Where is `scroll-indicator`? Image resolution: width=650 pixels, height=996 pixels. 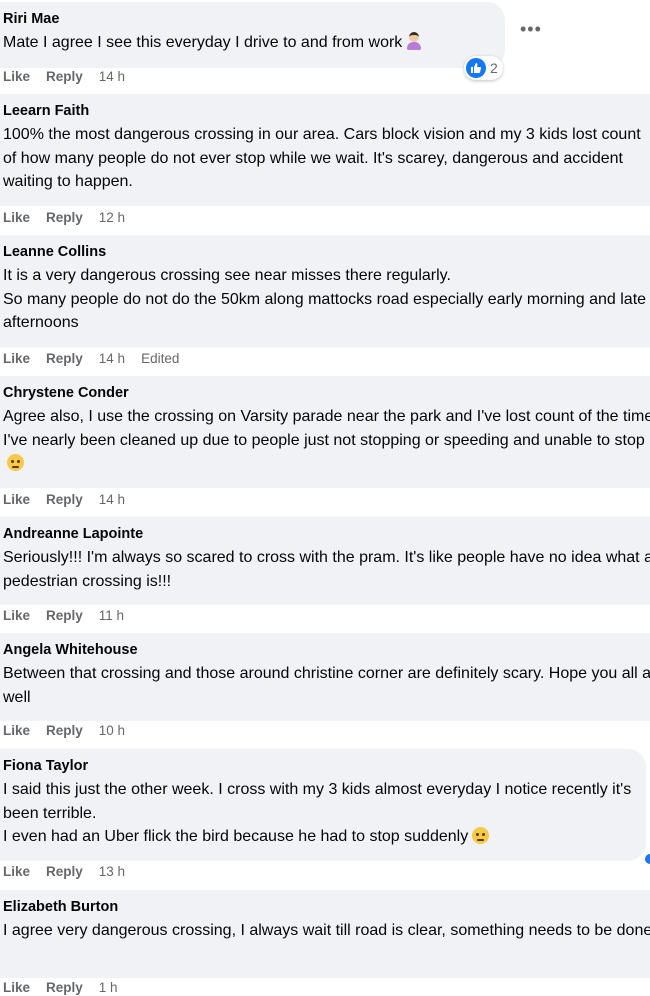 scroll-indicator is located at coordinates (647, 859).